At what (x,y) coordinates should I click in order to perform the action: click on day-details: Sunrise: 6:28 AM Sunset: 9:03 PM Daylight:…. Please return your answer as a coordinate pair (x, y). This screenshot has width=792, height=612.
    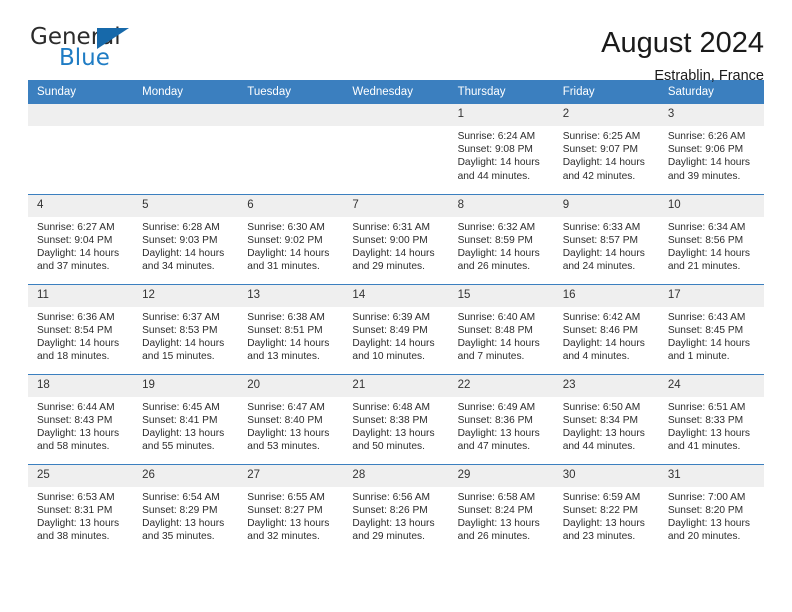
    Looking at the image, I should click on (185, 247).